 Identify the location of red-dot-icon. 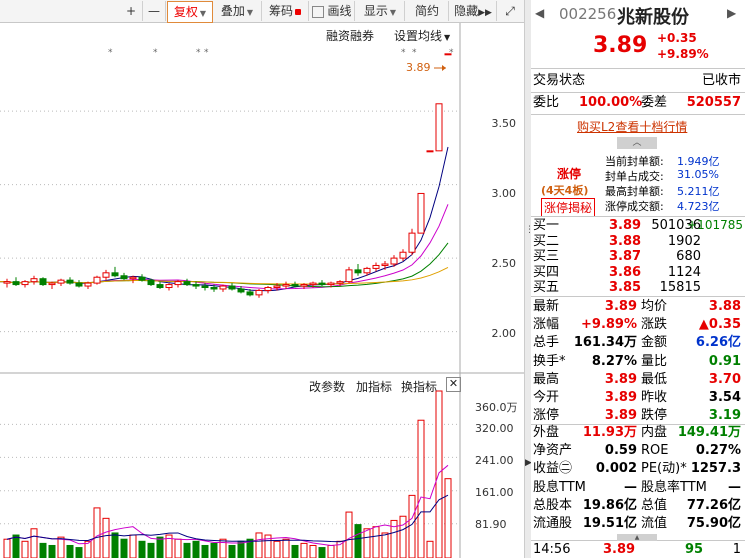
(298, 11).